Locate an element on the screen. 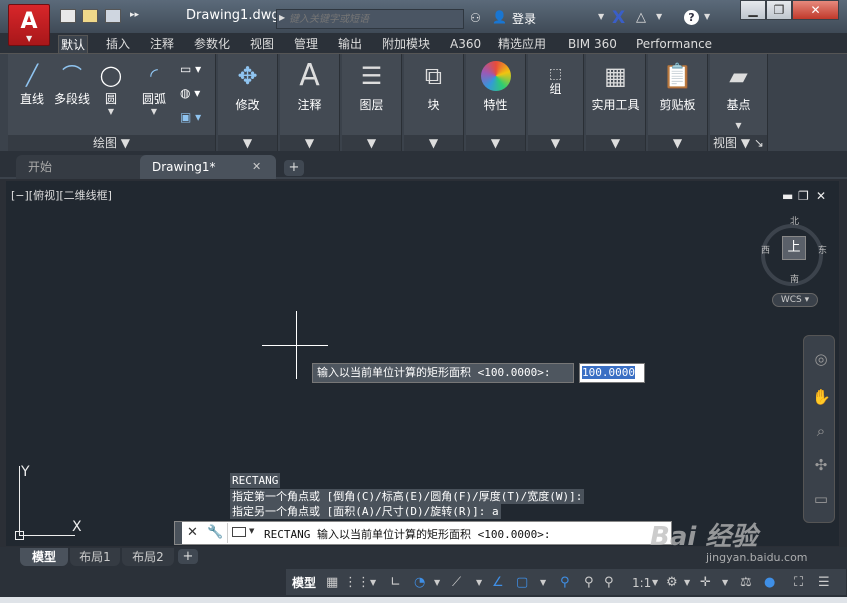  new-file-icon is located at coordinates (68, 16).